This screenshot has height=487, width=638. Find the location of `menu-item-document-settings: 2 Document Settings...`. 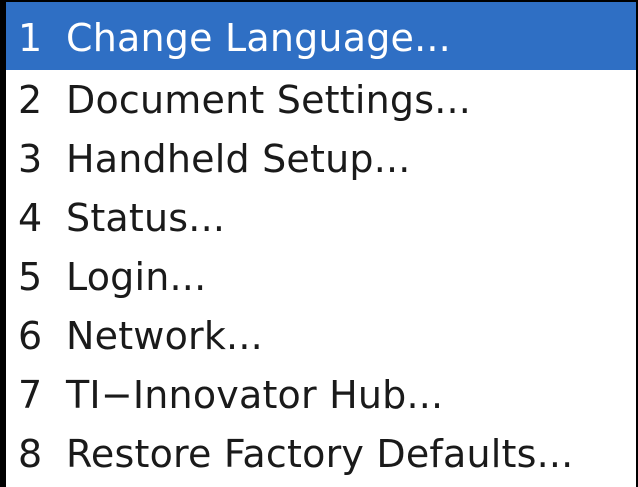

menu-item-document-settings: 2 Document Settings... is located at coordinates (321, 99).